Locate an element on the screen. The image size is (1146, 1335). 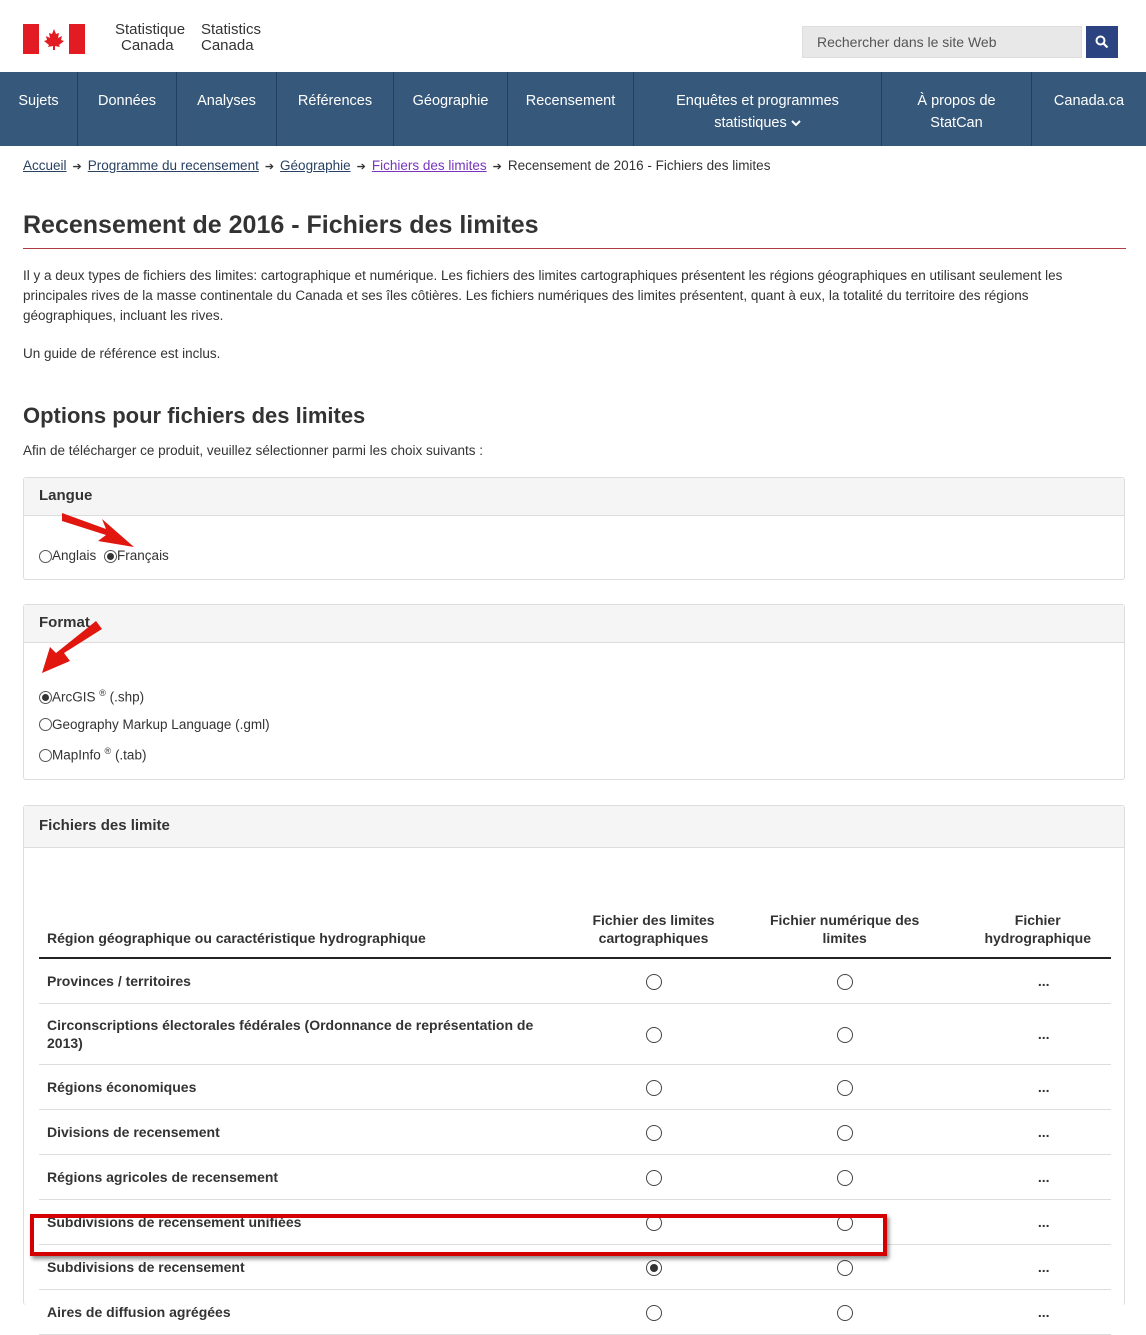
nav-item-enquetes: Enquêtes et programmes statistiques is located at coordinates (758, 109).